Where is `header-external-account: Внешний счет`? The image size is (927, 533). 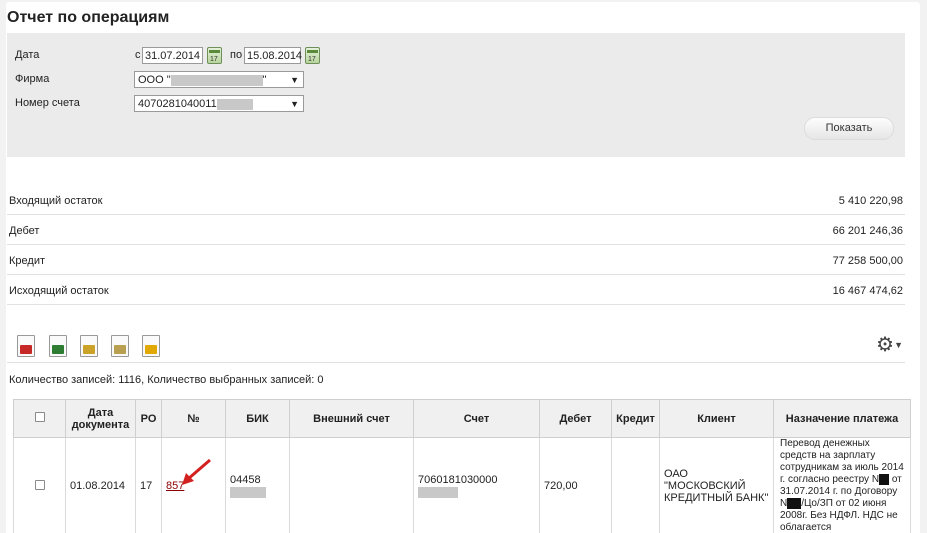
header-external-account: Внешний счет is located at coordinates (351, 418).